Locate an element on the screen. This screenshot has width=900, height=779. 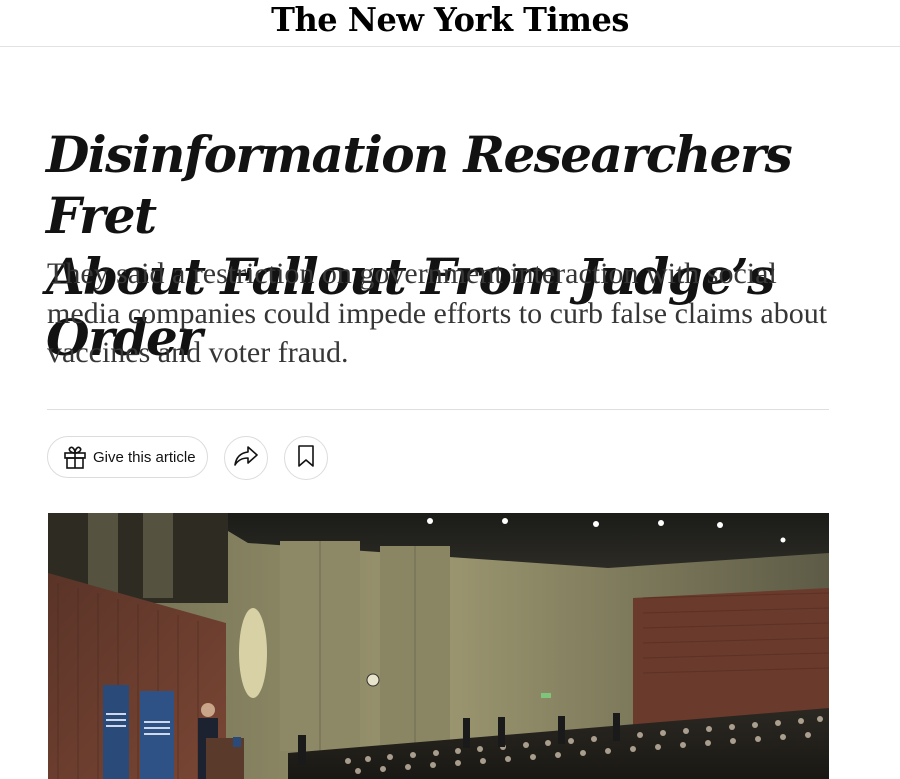
nyt-logo: The New York Times is located at coordinates (450, 20).